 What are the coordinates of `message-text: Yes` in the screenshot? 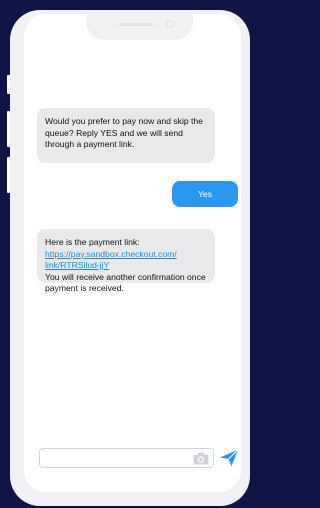 It's located at (205, 194).